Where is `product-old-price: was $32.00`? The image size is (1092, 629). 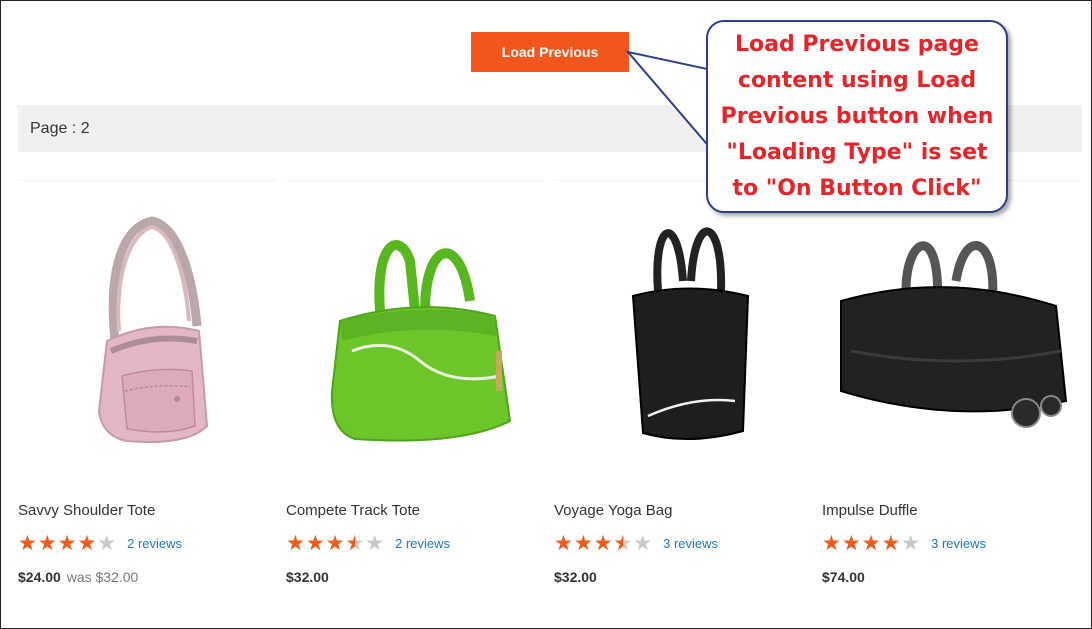
product-old-price: was $32.00 is located at coordinates (102, 577).